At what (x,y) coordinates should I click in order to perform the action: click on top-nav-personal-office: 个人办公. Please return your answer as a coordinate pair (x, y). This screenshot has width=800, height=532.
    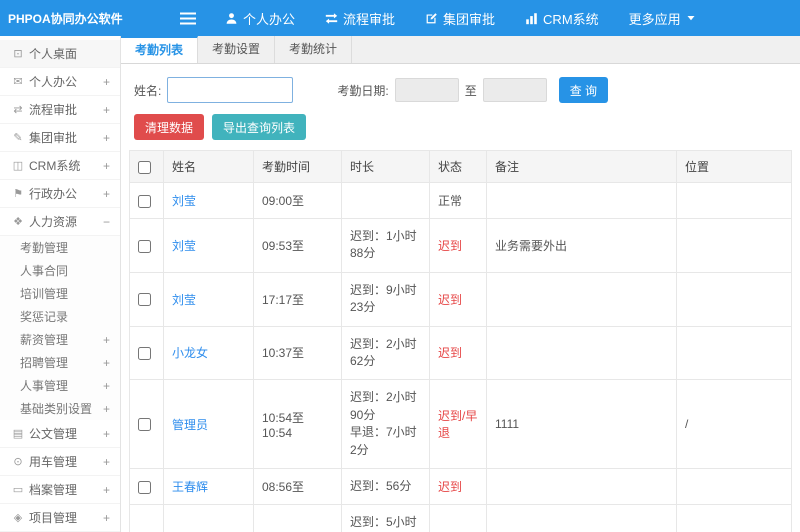
    Looking at the image, I should click on (260, 18).